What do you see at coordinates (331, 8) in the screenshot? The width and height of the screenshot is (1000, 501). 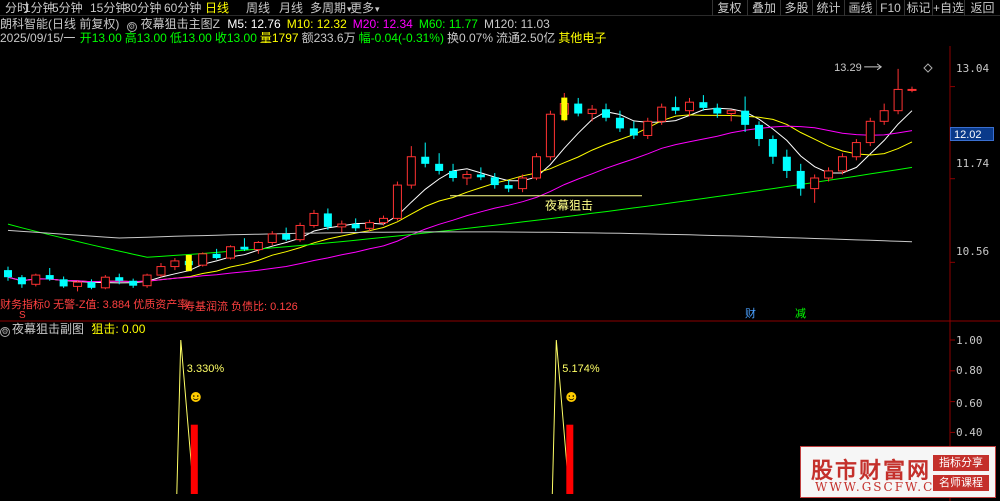 I see `period-tab: 多周期▾` at bounding box center [331, 8].